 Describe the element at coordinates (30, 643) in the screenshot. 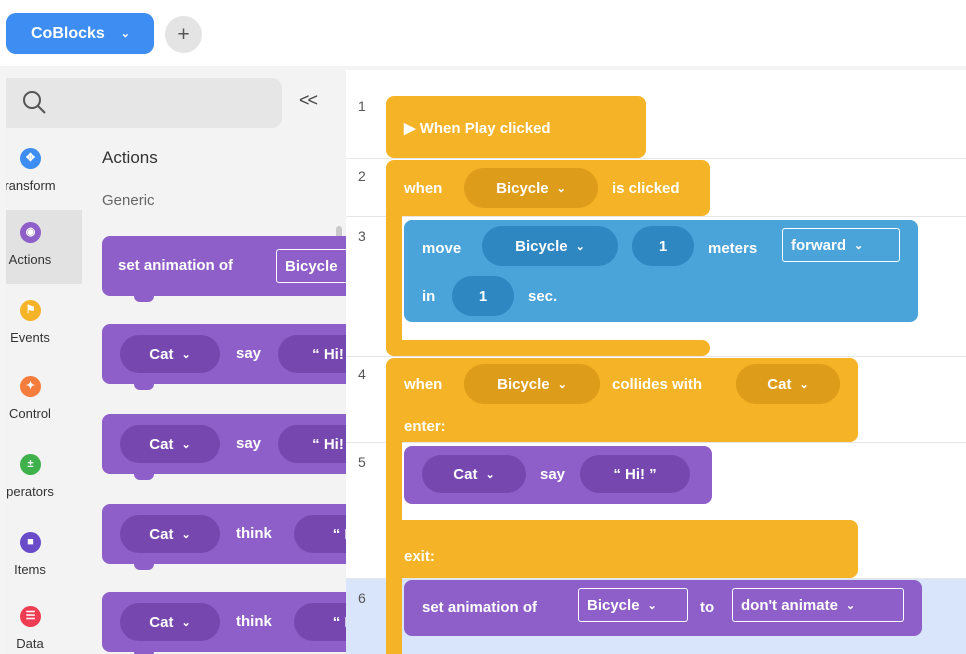

I see `category-label: Data` at that location.